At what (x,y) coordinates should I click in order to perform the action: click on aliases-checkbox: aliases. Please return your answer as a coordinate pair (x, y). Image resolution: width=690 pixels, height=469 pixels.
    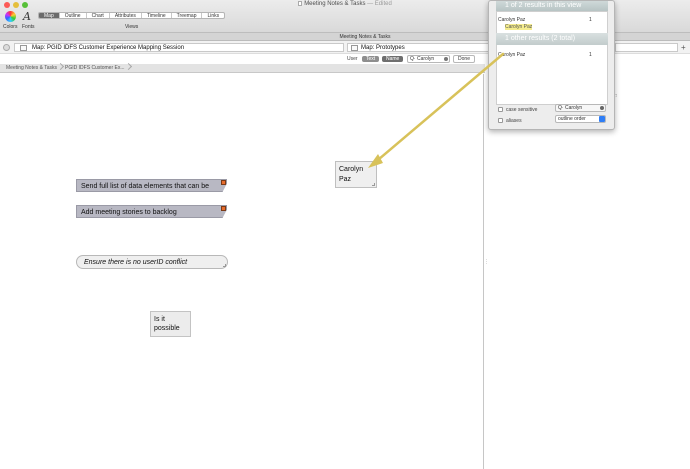
    Looking at the image, I should click on (510, 121).